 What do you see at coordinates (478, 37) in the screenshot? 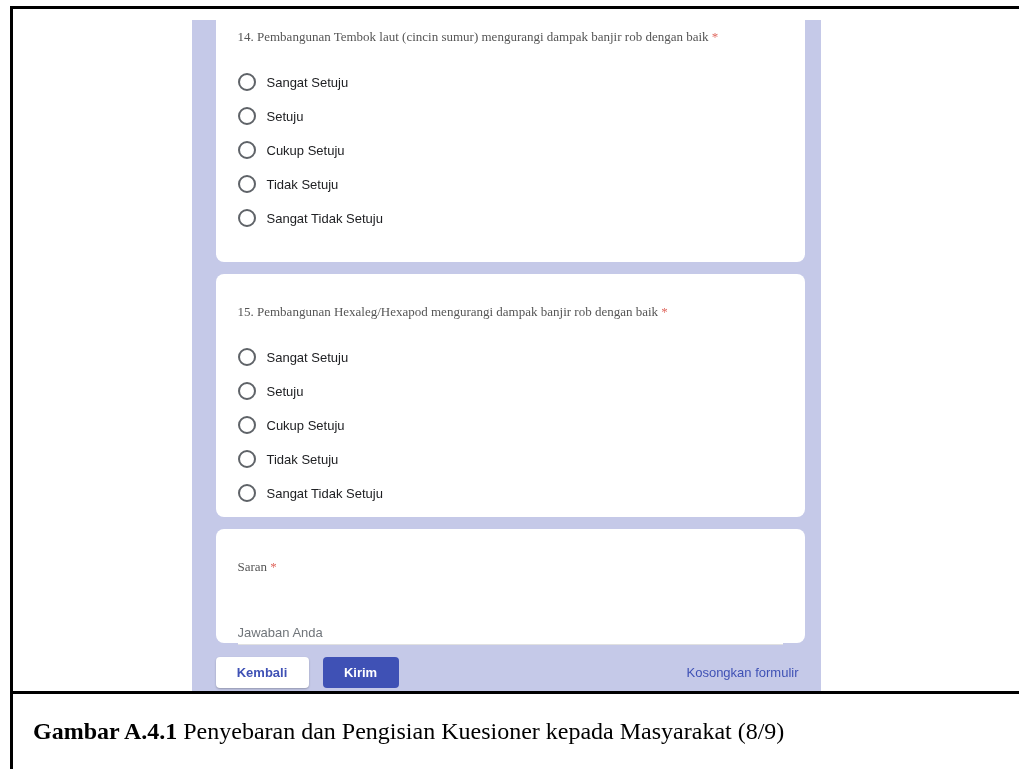
I see `question-title: 14. Pembangunan Tembok laut (cincin sumur) mengurangi dampak banjir rob dengan baik *` at bounding box center [478, 37].